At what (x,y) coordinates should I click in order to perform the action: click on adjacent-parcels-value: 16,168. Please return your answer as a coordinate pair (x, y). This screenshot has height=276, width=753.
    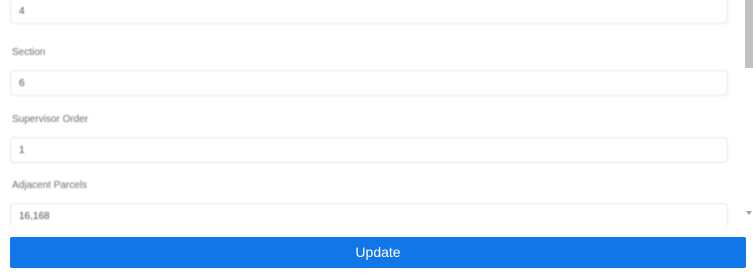
    Looking at the image, I should click on (34, 216).